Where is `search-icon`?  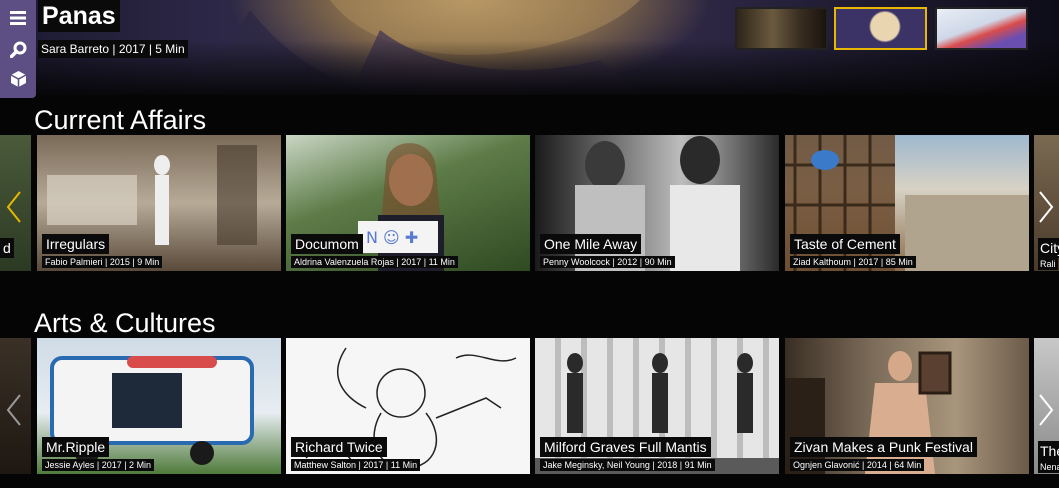
search-icon is located at coordinates (17, 49).